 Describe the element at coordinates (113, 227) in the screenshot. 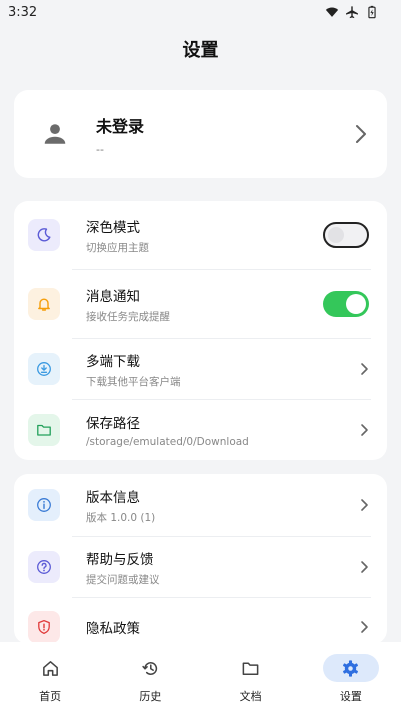

I see `row-title: 深色模式` at that location.